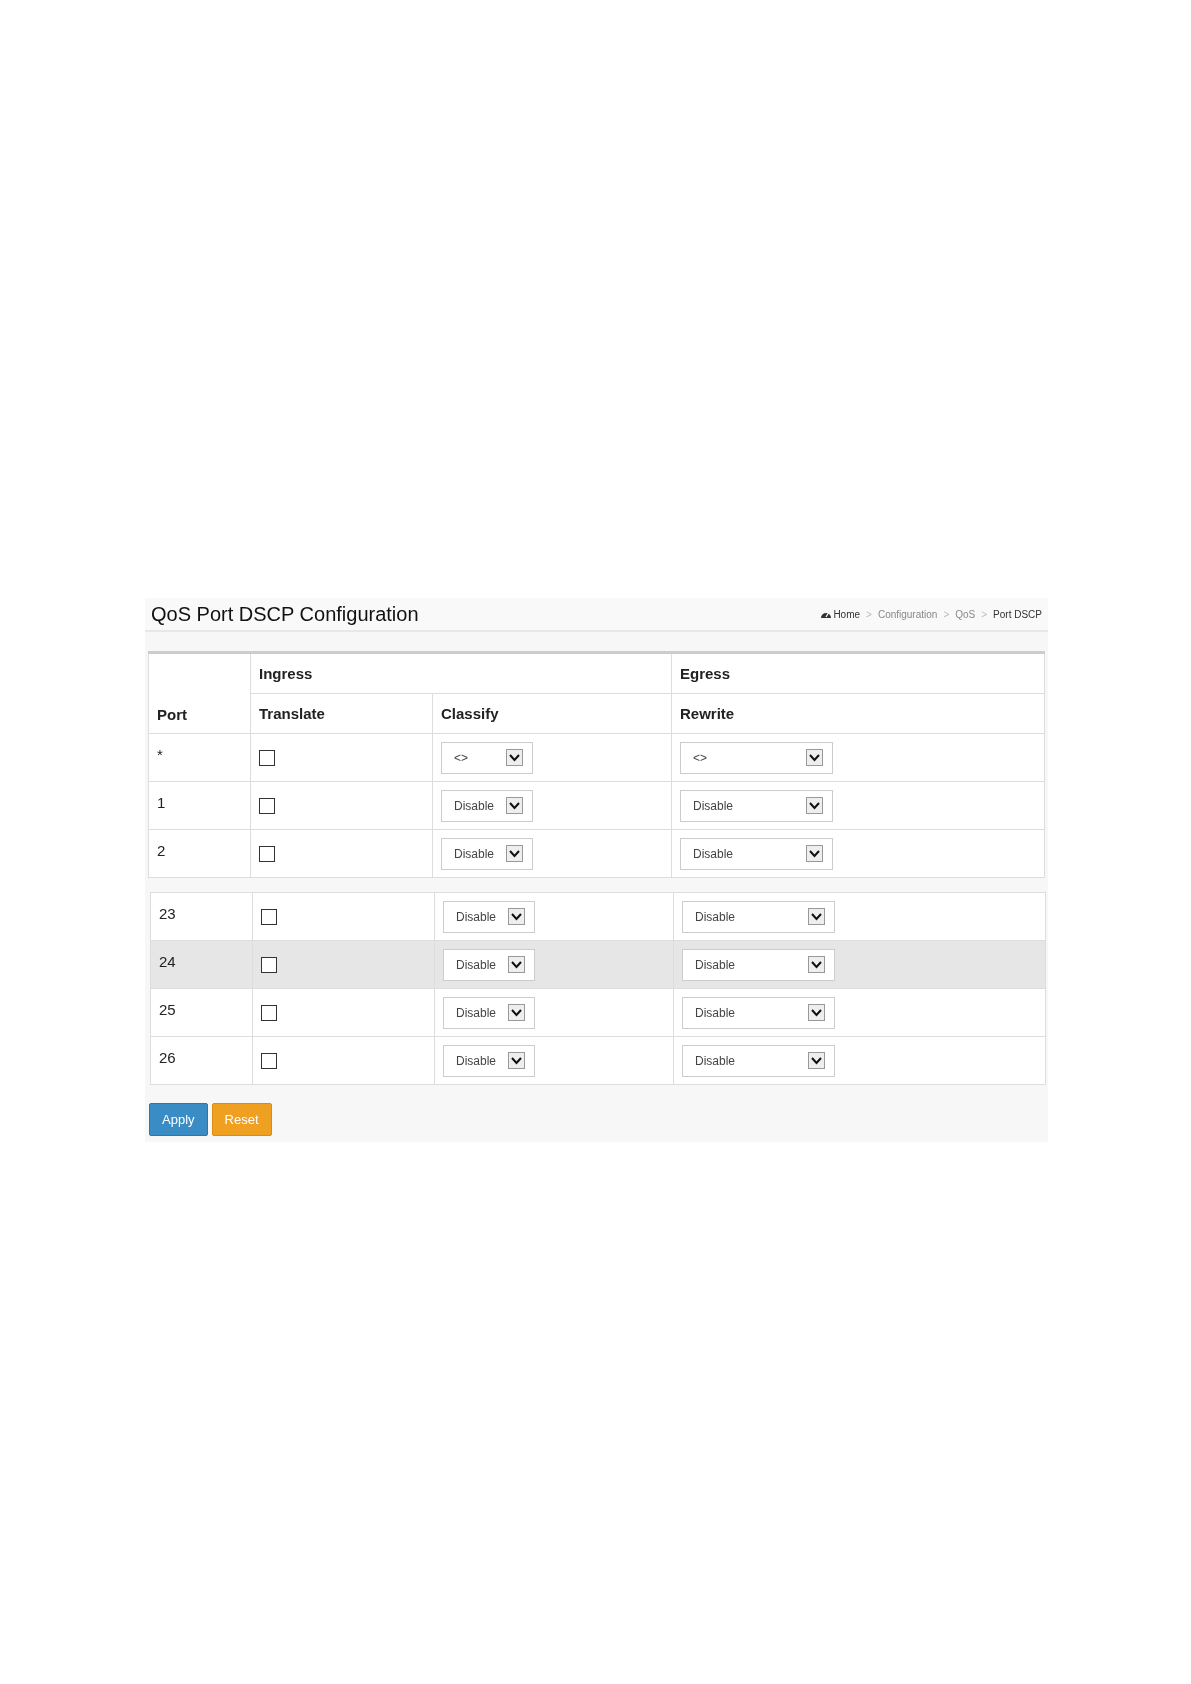 Image resolution: width=1191 pixels, height=1684 pixels. Describe the element at coordinates (160, 754) in the screenshot. I see `port-number: *` at that location.